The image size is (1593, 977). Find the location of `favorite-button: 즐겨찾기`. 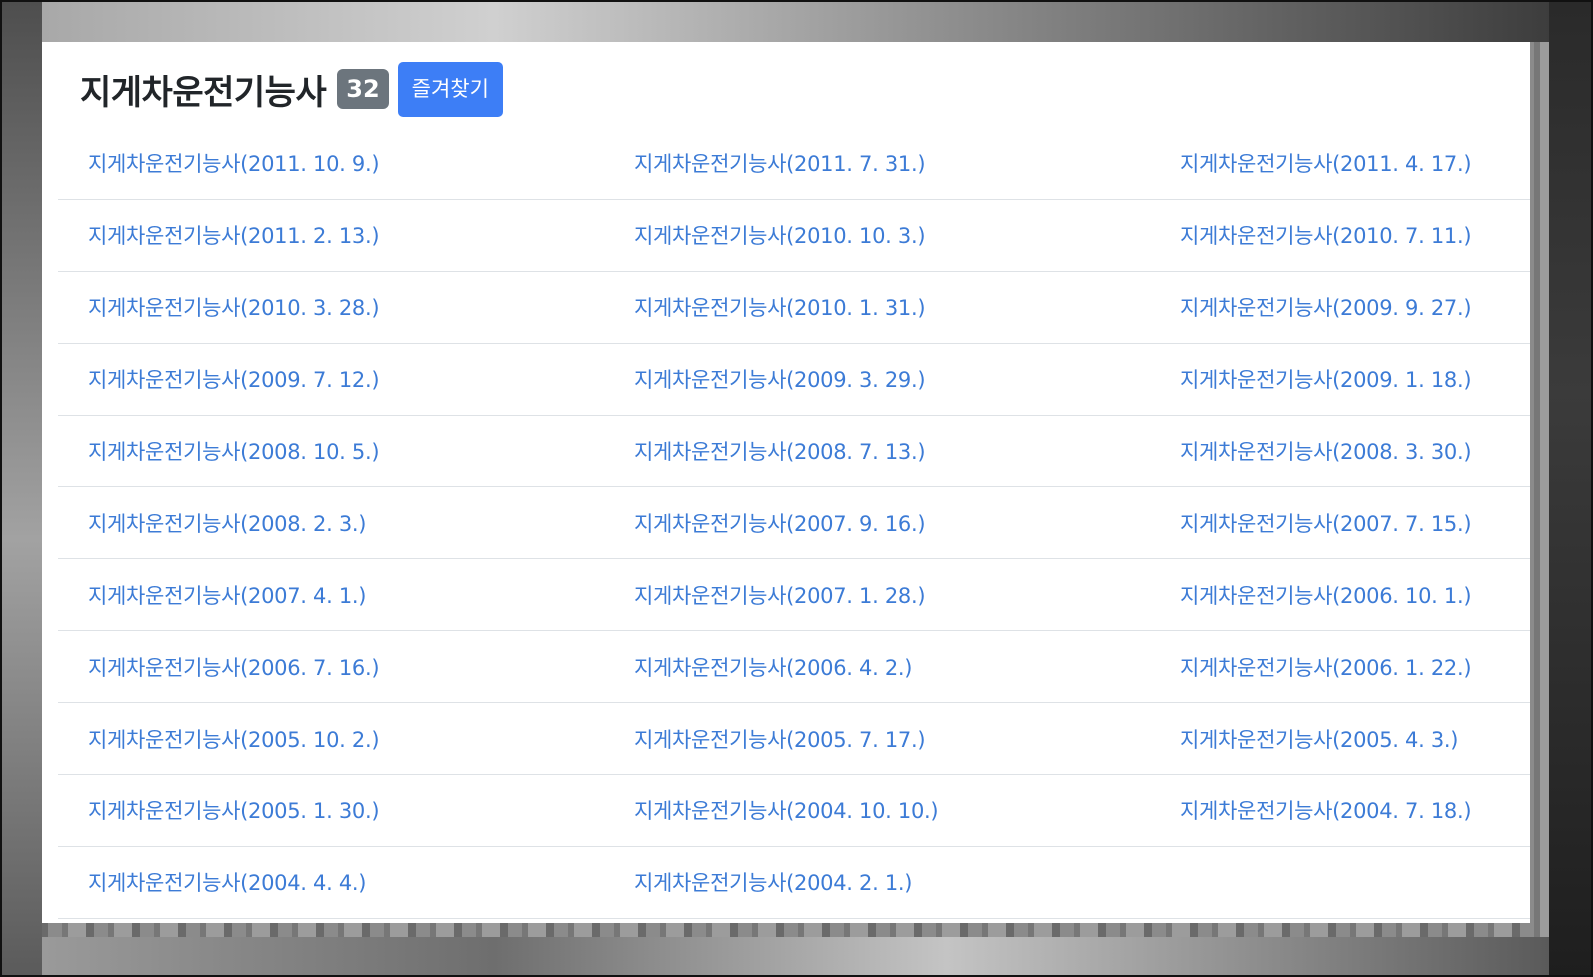

favorite-button: 즐겨찾기 is located at coordinates (450, 89).